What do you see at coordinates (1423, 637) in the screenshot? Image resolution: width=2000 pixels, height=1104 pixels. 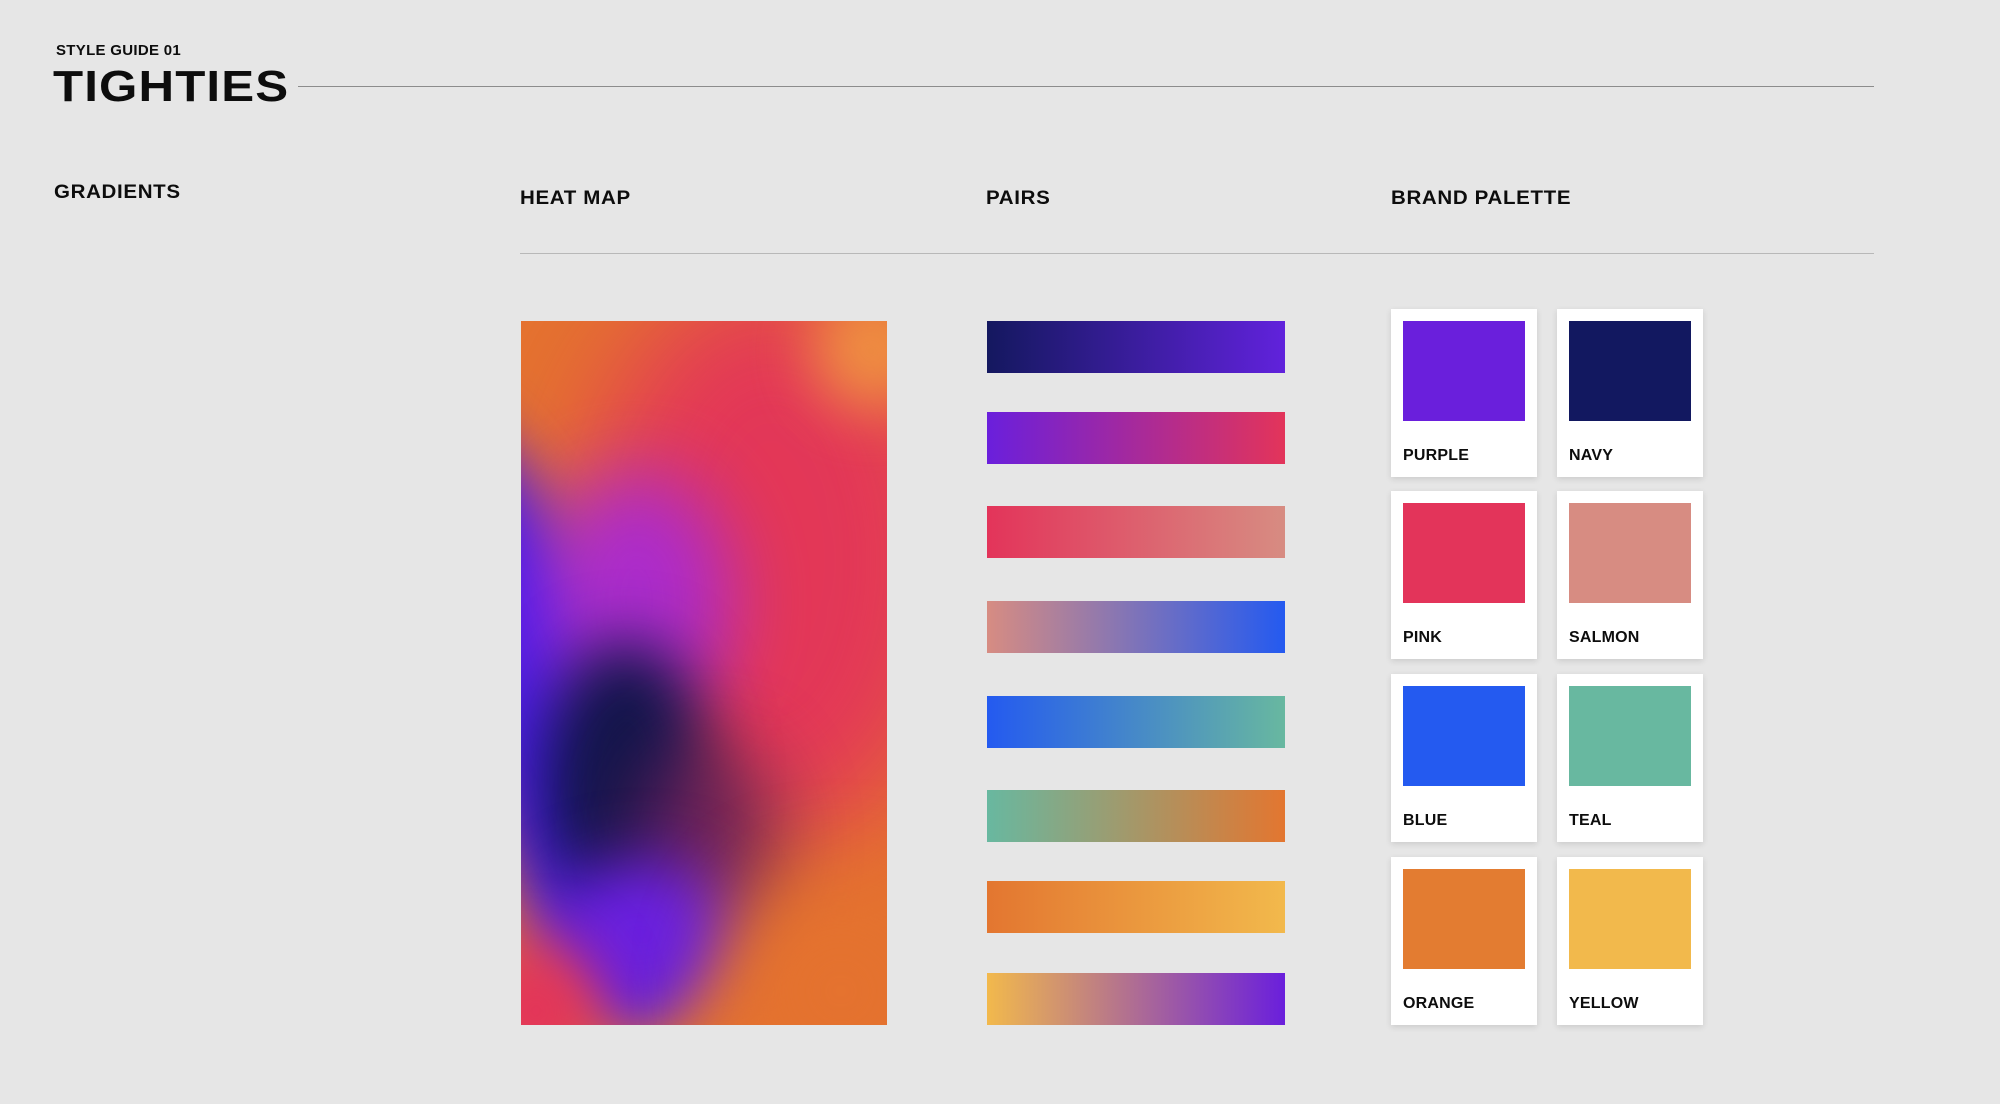 I see `swatch-name: PINK` at bounding box center [1423, 637].